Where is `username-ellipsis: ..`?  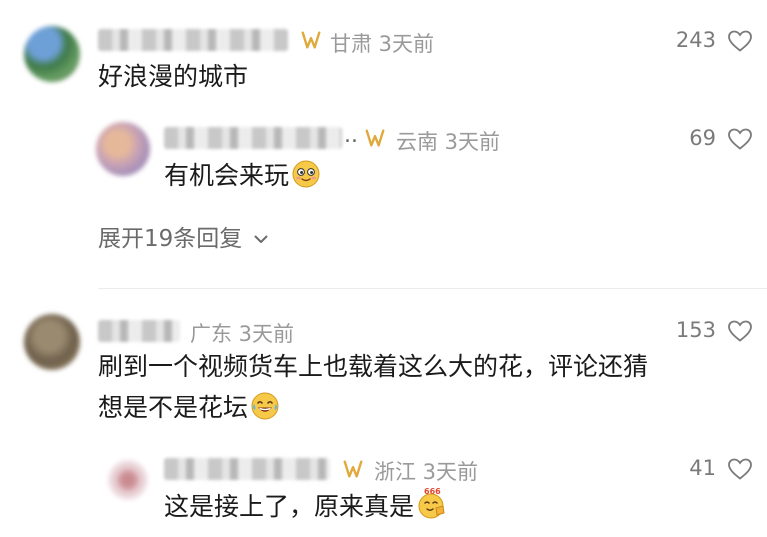 username-ellipsis: .. is located at coordinates (351, 135).